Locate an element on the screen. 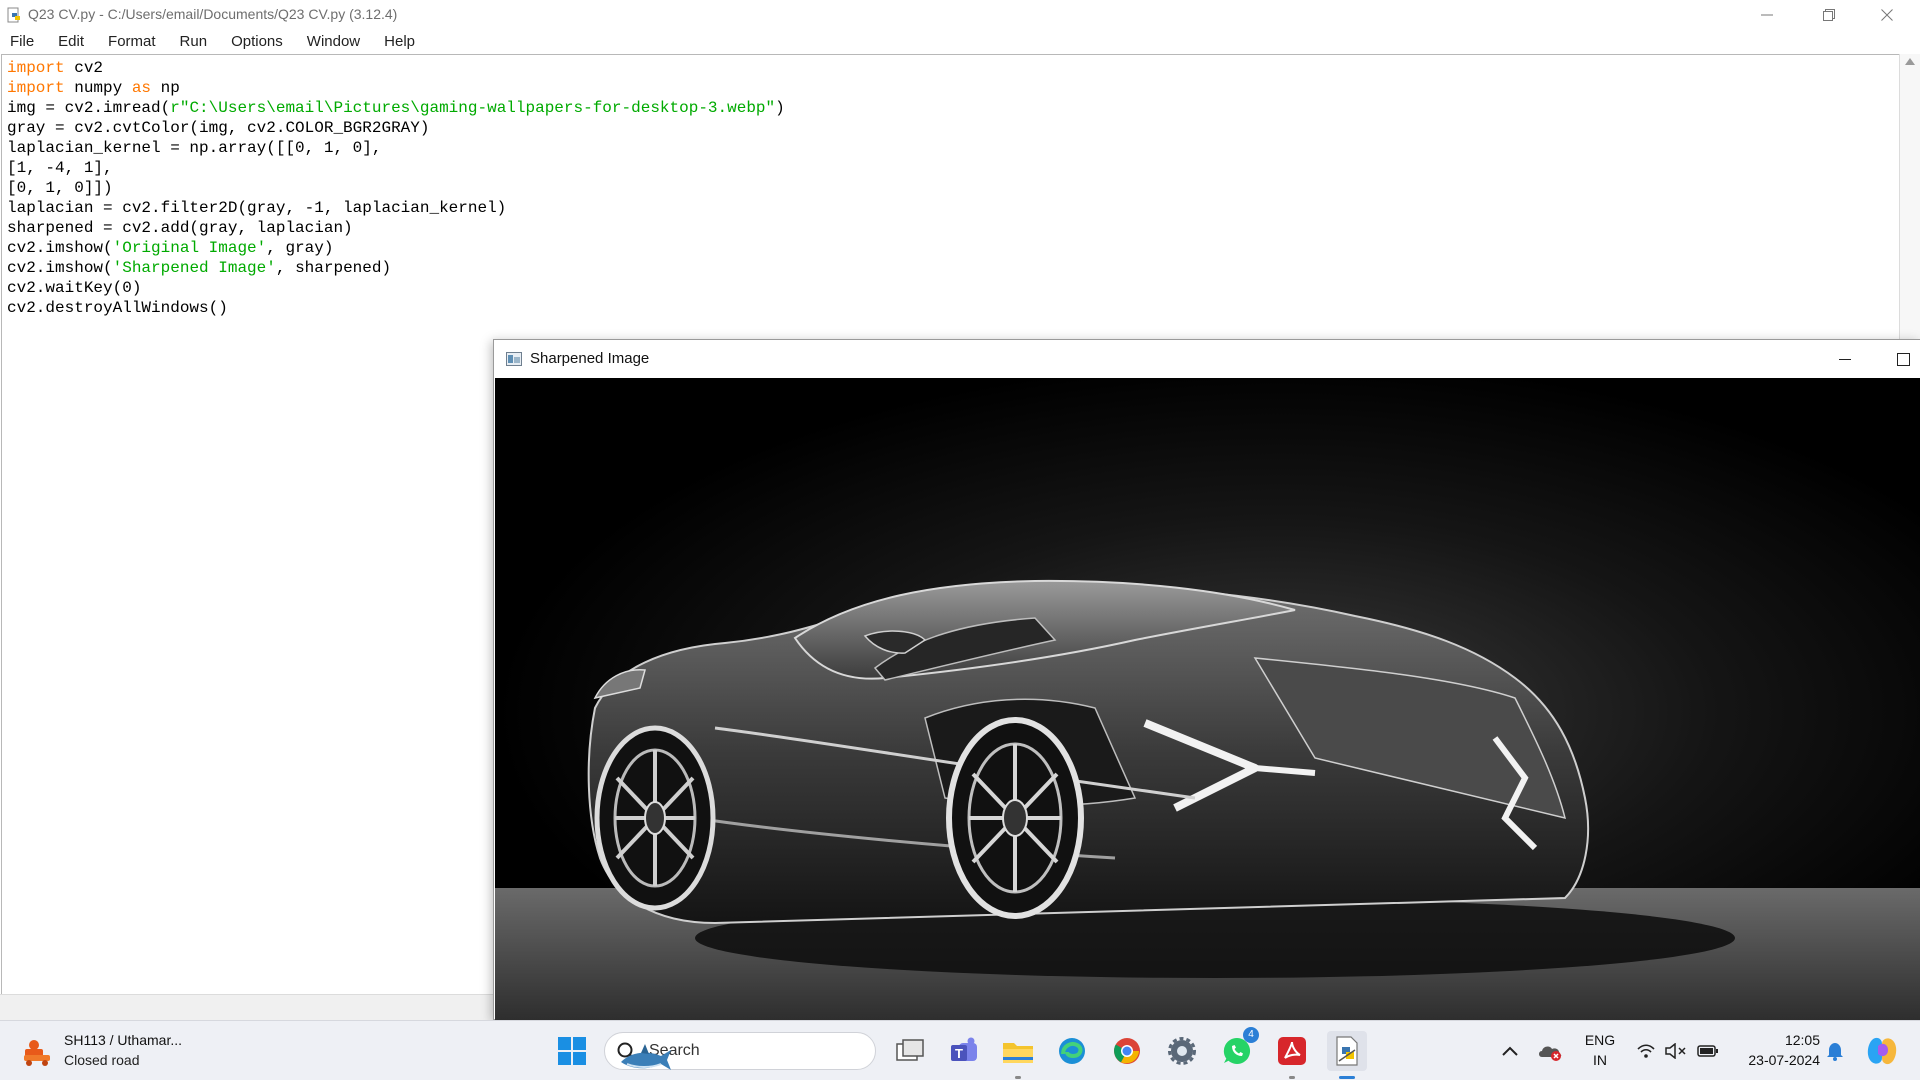  code-keyword: as is located at coordinates (141, 88).